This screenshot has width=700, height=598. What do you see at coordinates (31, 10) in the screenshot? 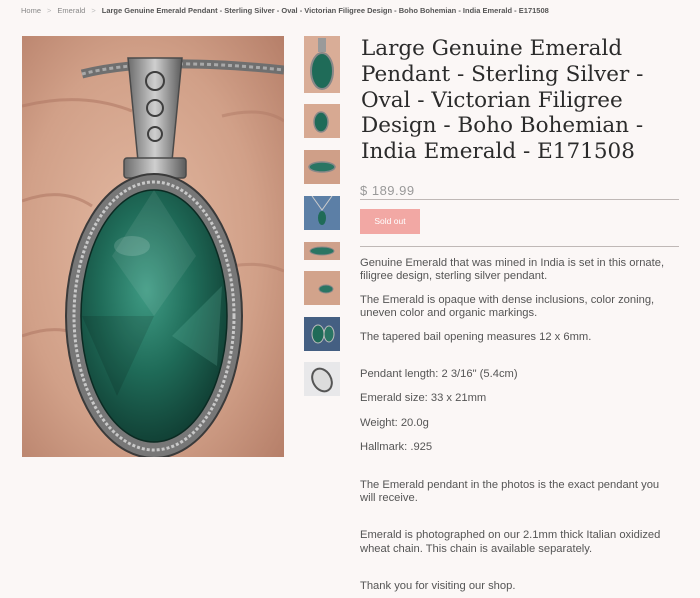
I see `breadcrumb-home-link: Home` at bounding box center [31, 10].